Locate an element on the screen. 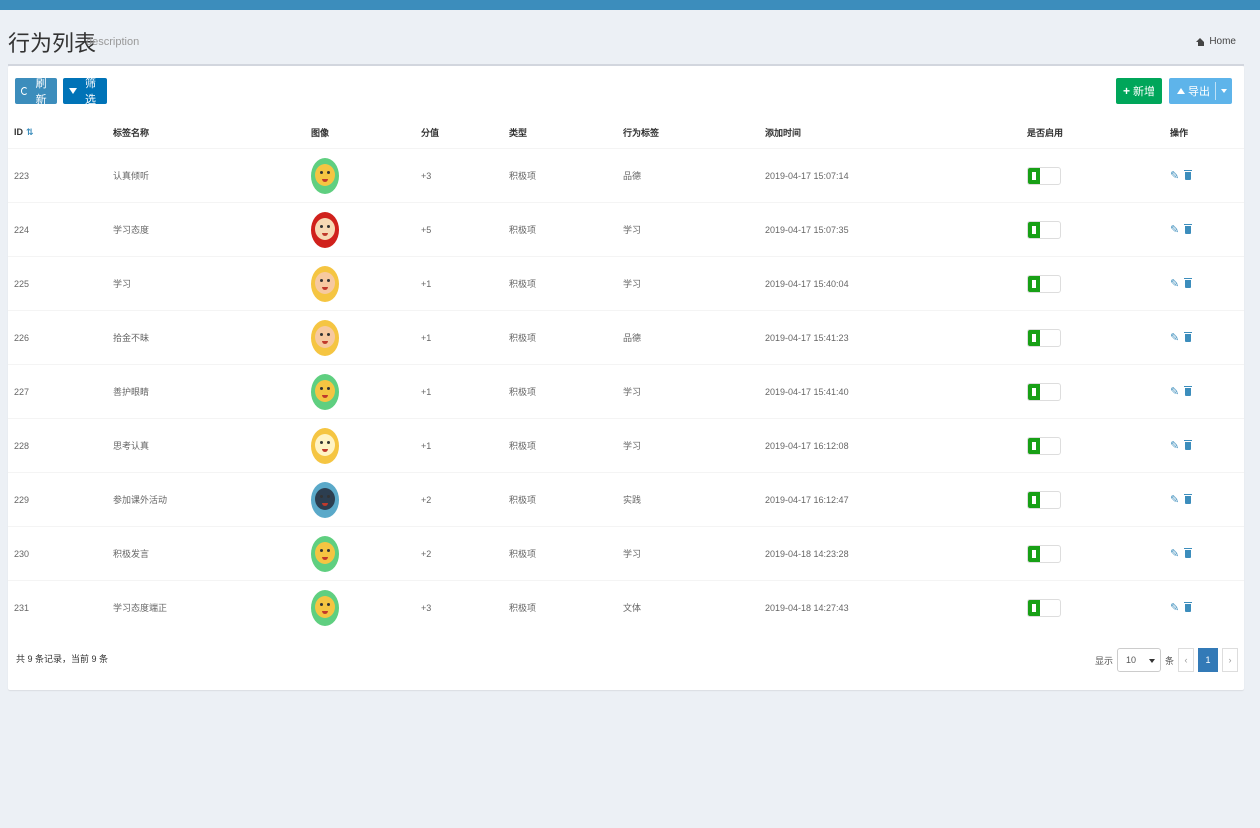  column-header-id: ID ⇅ is located at coordinates (60, 132).